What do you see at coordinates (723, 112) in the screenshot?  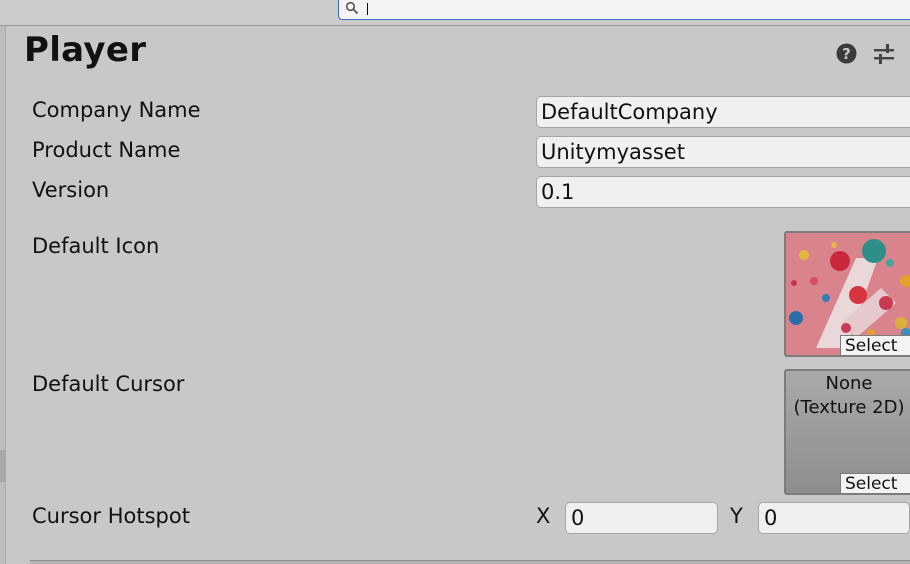 I see `company-name-field: DefaultCompany` at bounding box center [723, 112].